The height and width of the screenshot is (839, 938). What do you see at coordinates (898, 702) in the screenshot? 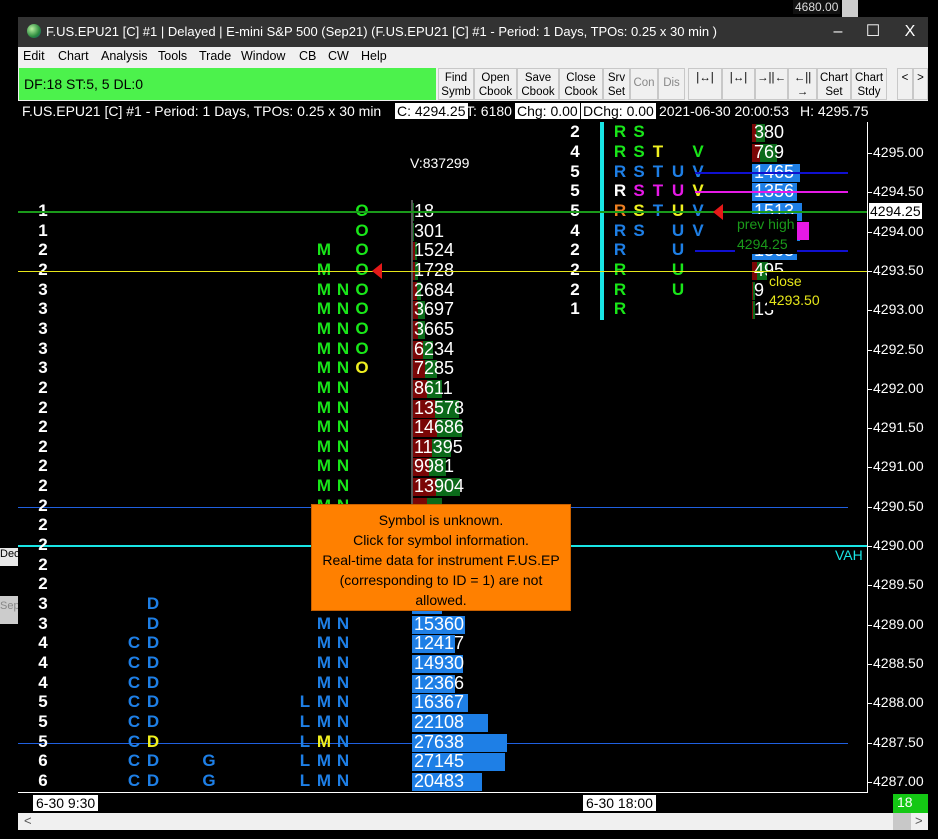
I see `axis-label: 4288.00` at bounding box center [898, 702].